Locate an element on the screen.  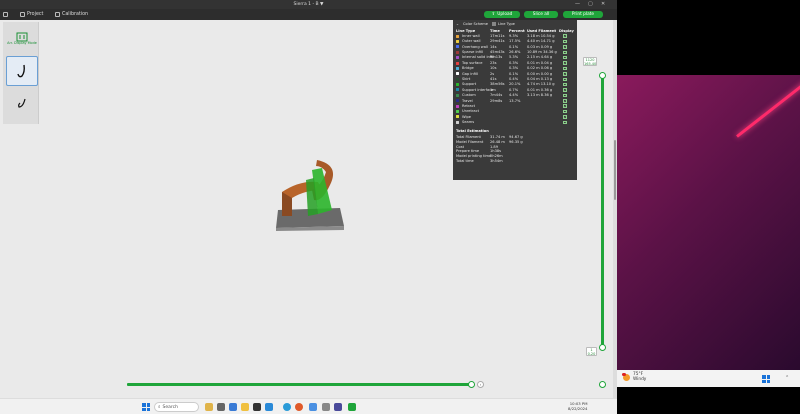
line-type-time: 45m43s is located at coordinates (497, 52).